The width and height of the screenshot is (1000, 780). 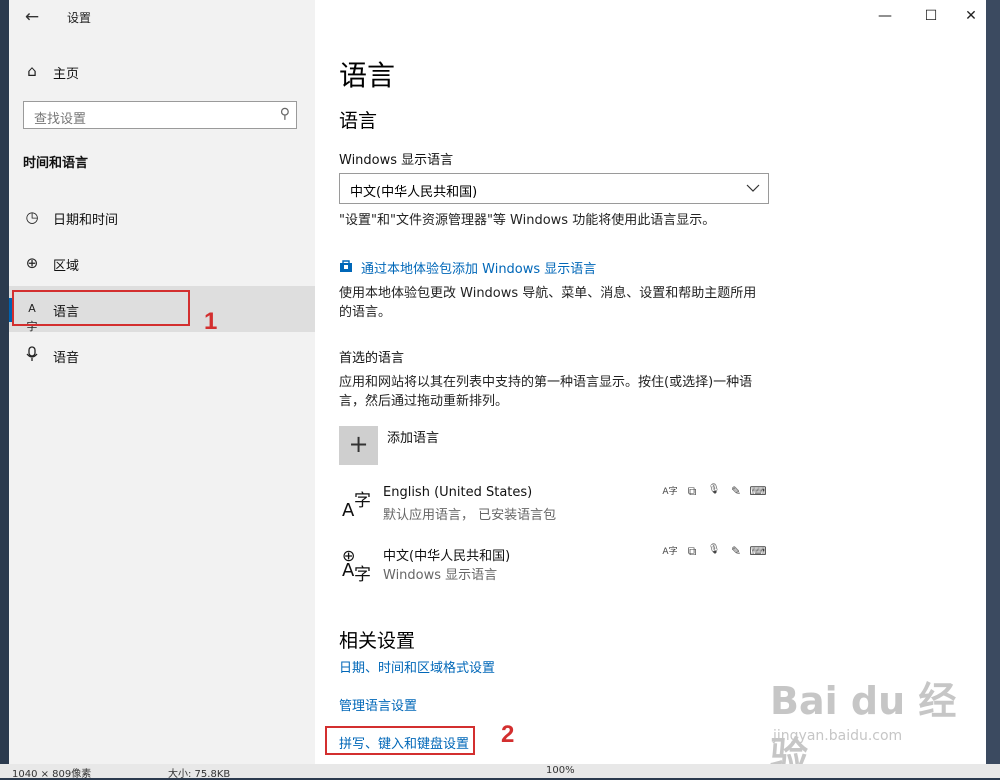 I want to click on language-status: Windows 显示语言, so click(x=440, y=575).